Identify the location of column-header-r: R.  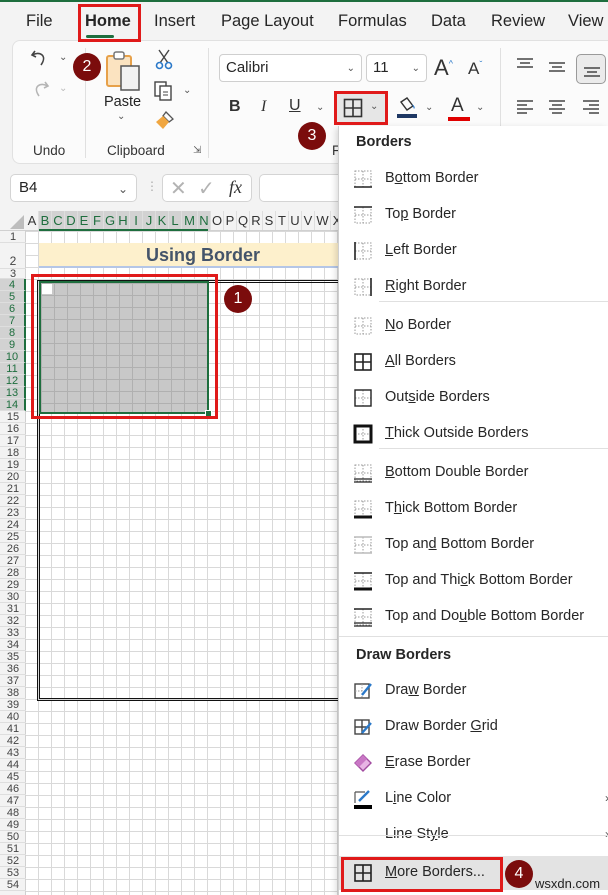
(256, 220).